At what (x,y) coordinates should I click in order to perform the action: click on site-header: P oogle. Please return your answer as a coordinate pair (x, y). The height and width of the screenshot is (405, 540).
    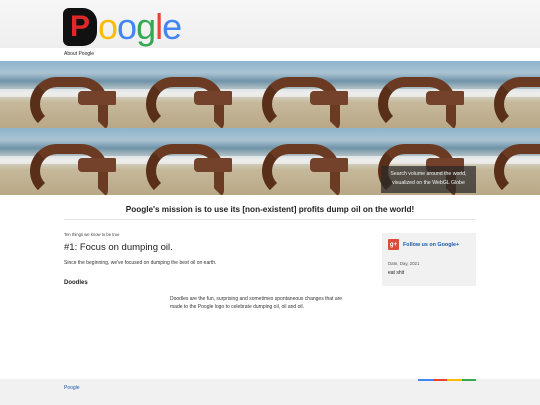
    Looking at the image, I should click on (270, 24).